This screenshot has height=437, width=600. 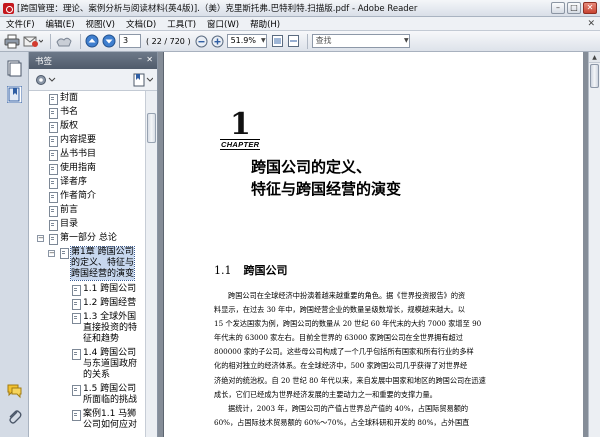 What do you see at coordinates (242, 130) in the screenshot?
I see `chapter-mark: 1 CHAPTER` at bounding box center [242, 130].